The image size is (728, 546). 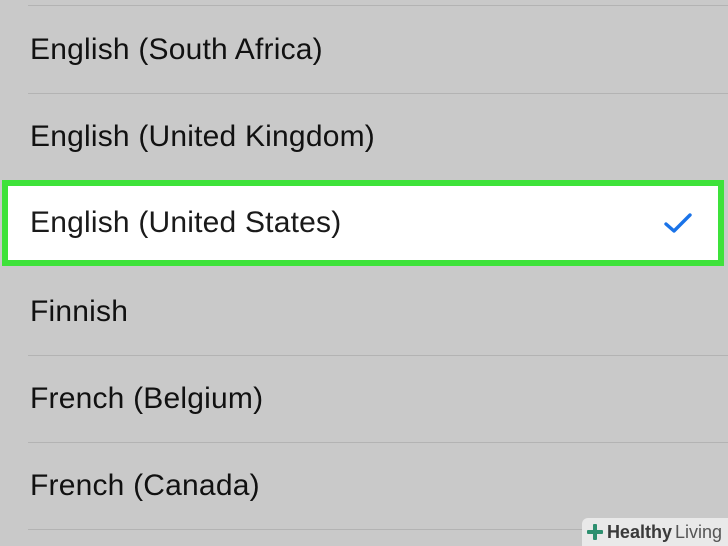 I want to click on list-item-label: French (Canada), so click(x=145, y=485).